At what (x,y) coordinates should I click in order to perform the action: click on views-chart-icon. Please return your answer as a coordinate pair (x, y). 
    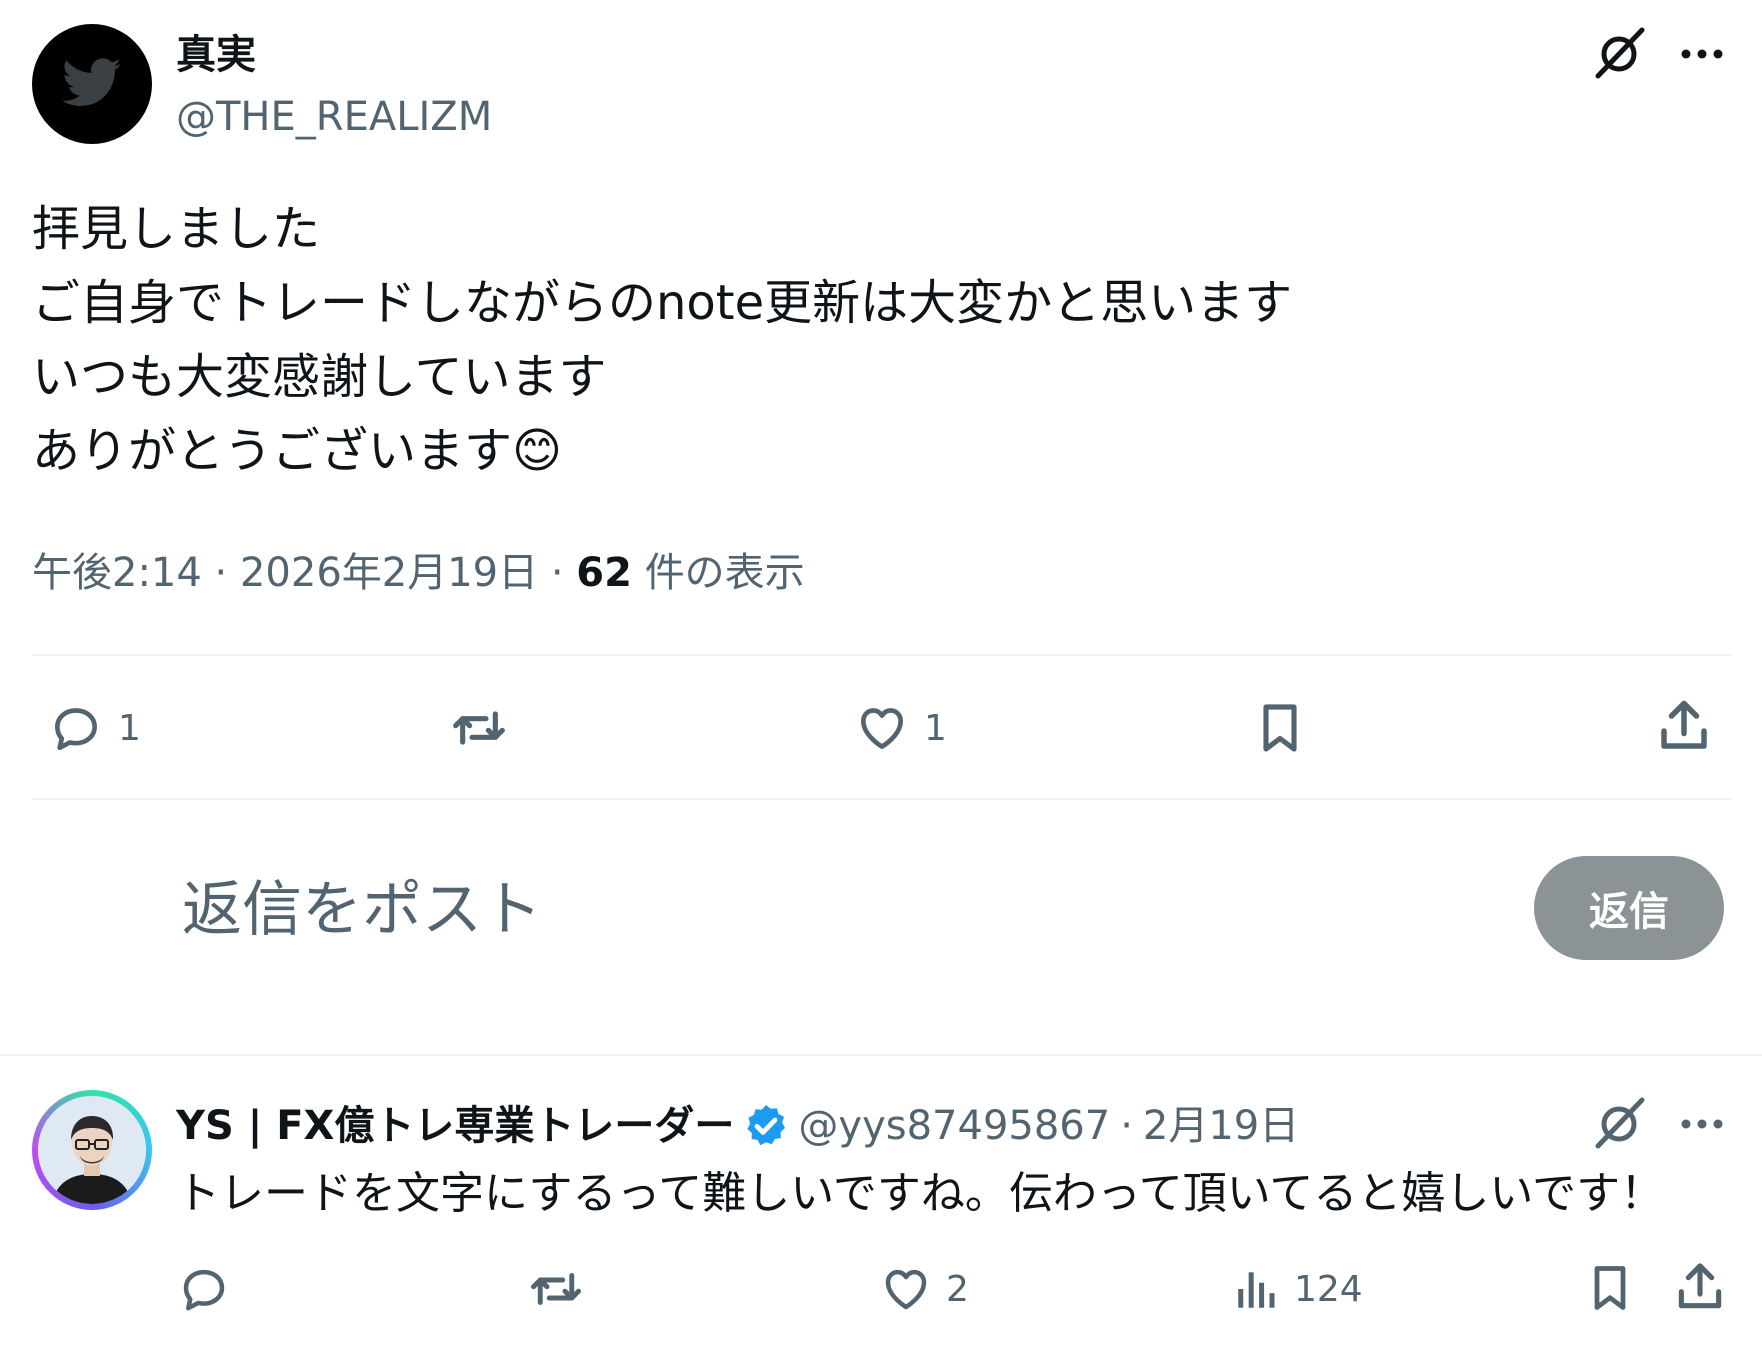
    Looking at the image, I should click on (1256, 1290).